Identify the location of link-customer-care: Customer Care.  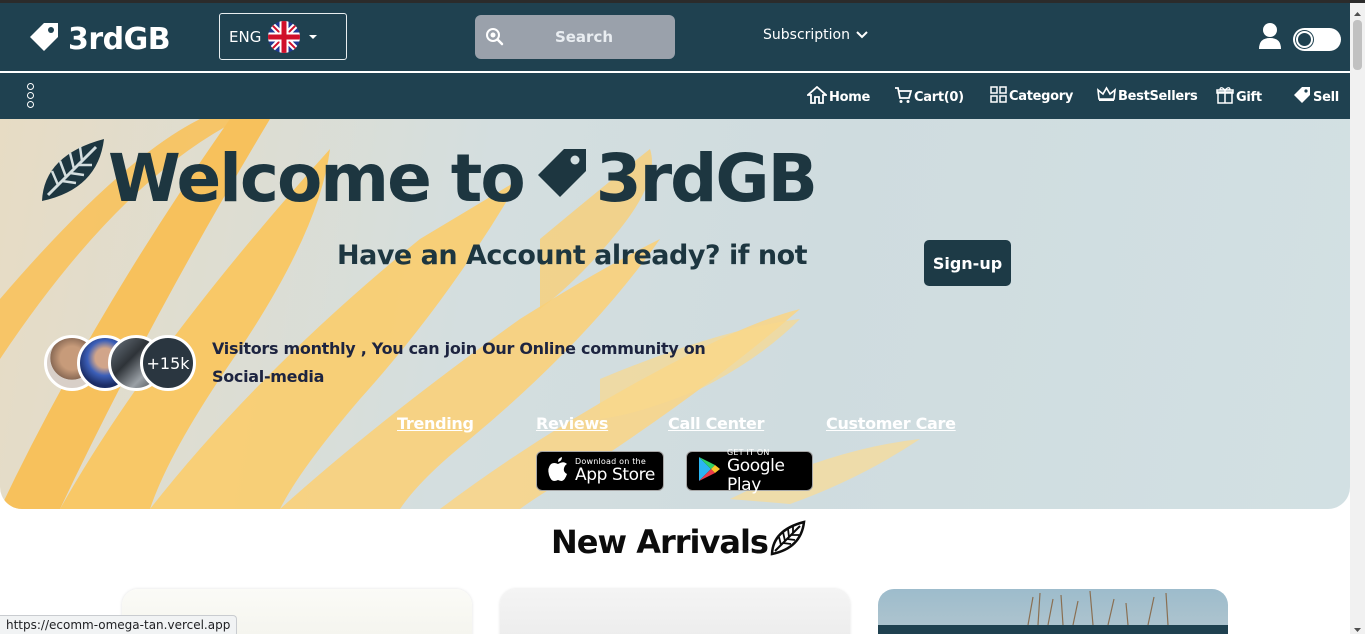
(891, 423).